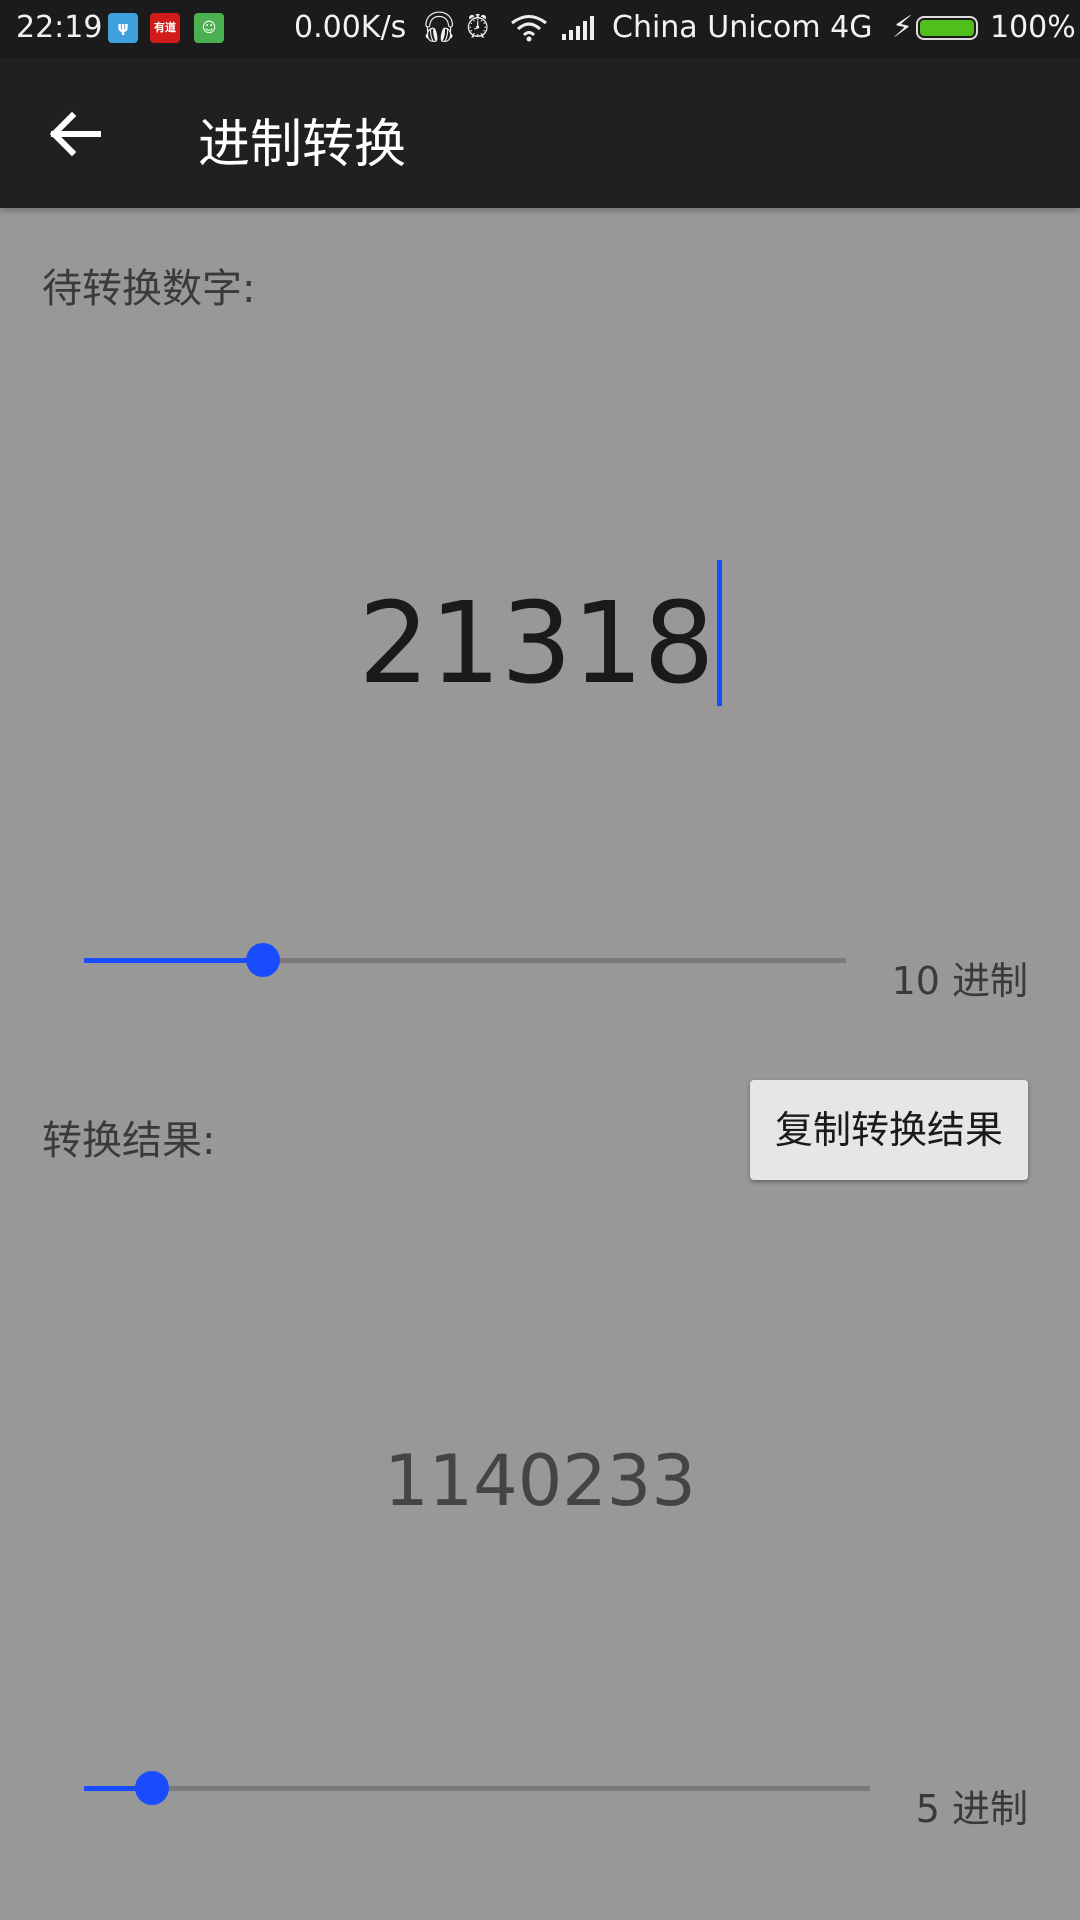 The height and width of the screenshot is (1920, 1080). Describe the element at coordinates (1033, 27) in the screenshot. I see `battery-percent: 100%` at that location.